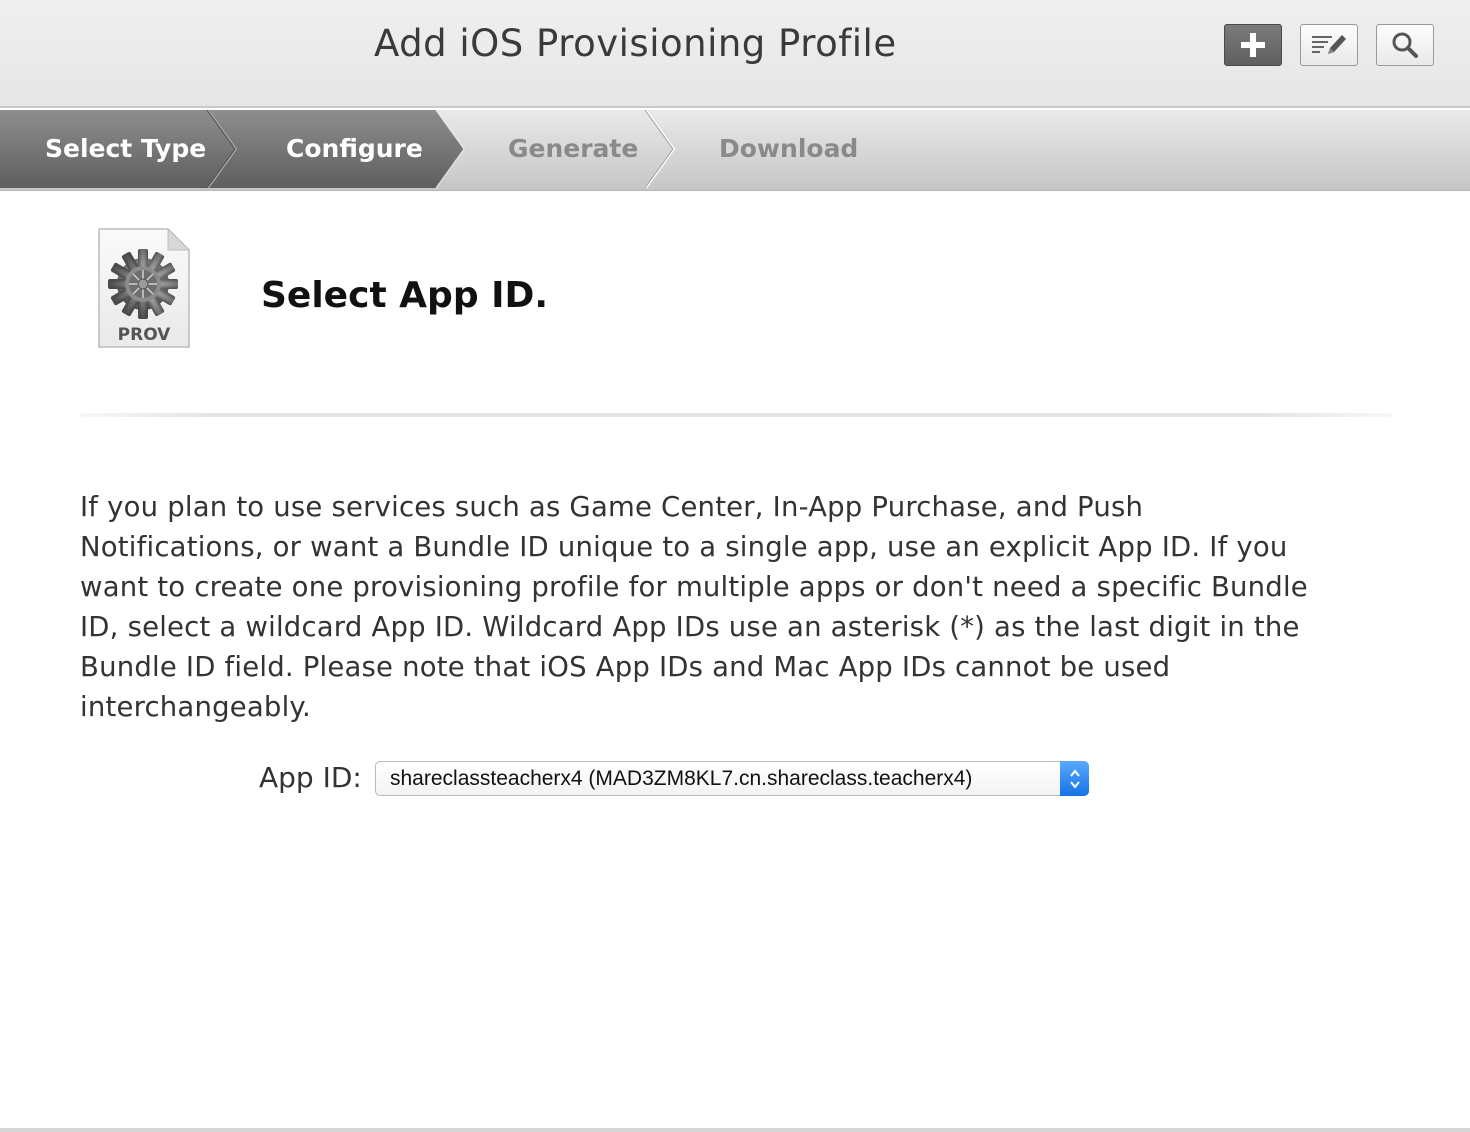  I want to click on provisioning-profile-gear-icon: PROV, so click(144, 291).